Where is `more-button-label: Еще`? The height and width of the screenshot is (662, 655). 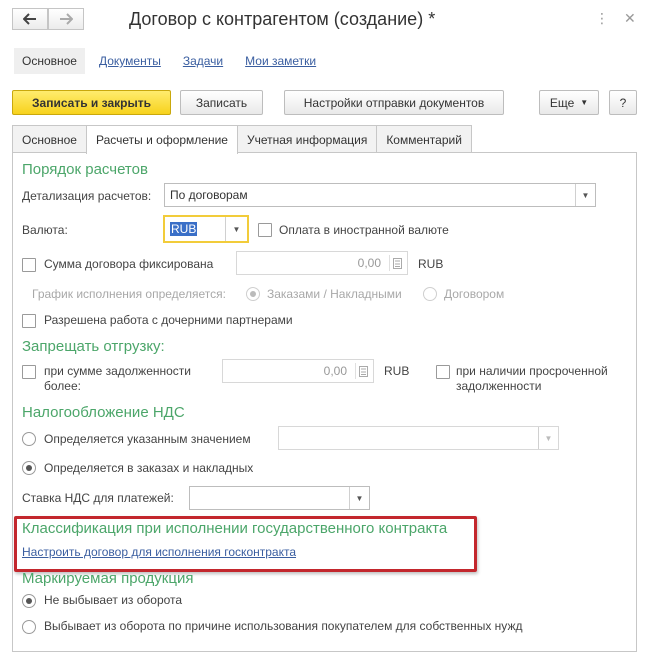
more-button-label: Еще is located at coordinates (562, 102).